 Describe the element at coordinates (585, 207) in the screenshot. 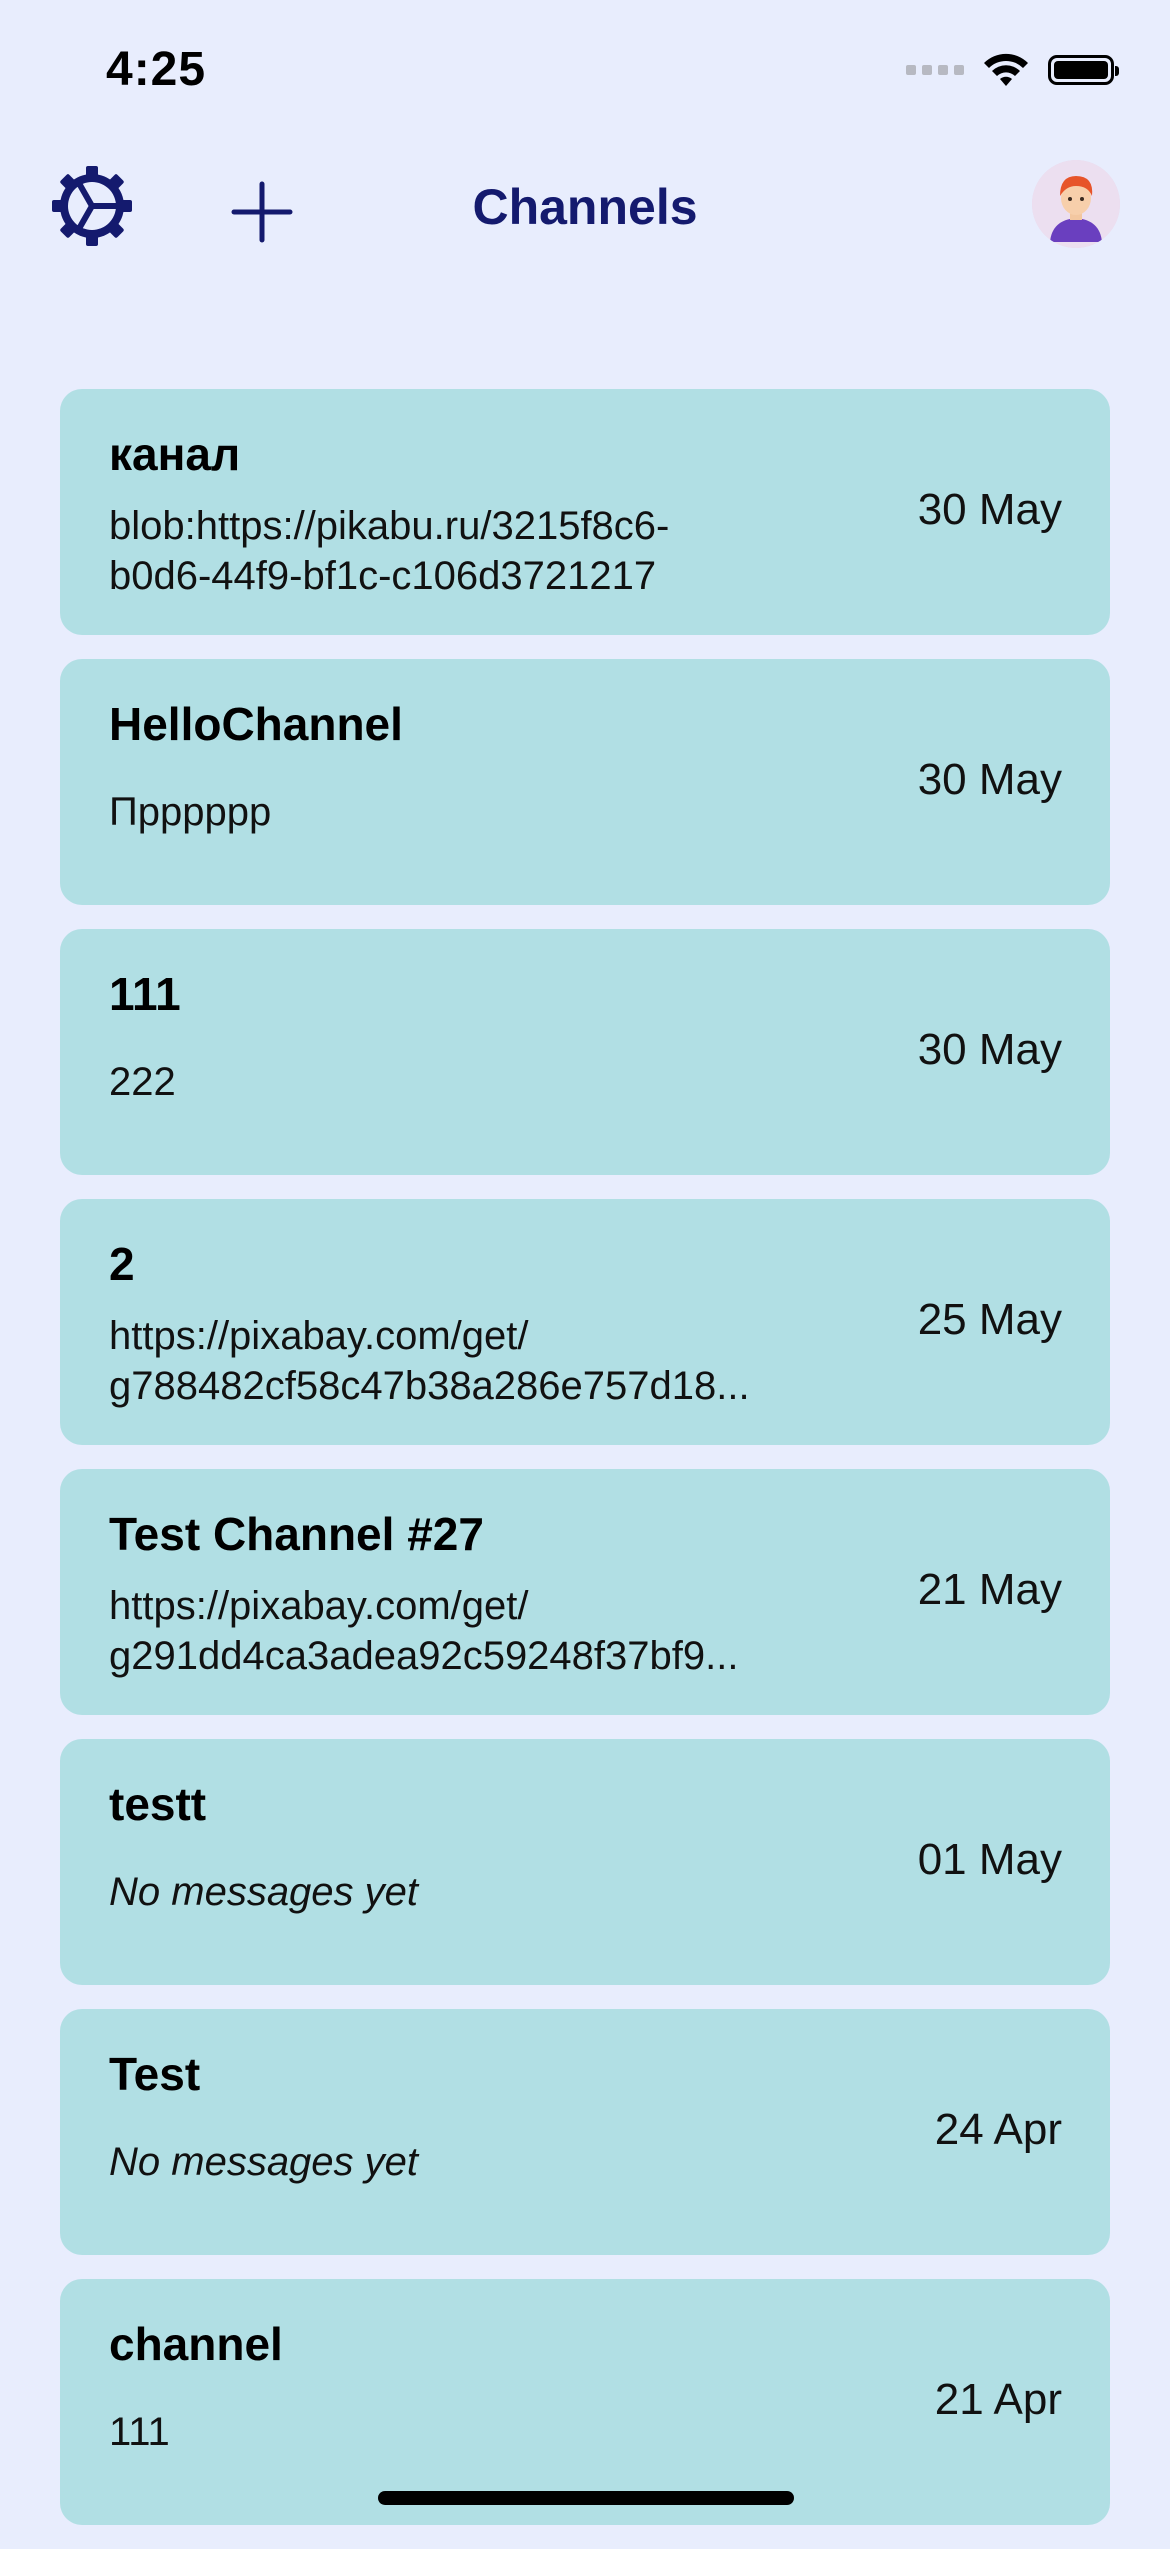

I see `page-title: Channels` at that location.